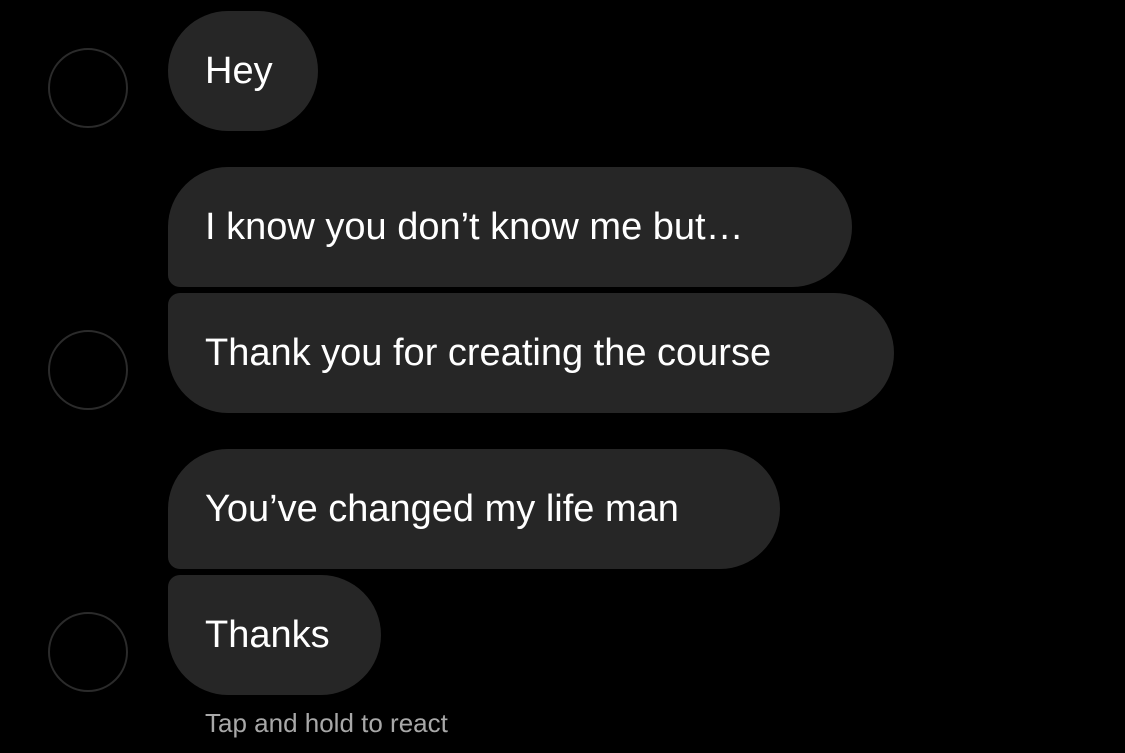 The height and width of the screenshot is (753, 1125). I want to click on message-bubble: Hey, so click(243, 71).